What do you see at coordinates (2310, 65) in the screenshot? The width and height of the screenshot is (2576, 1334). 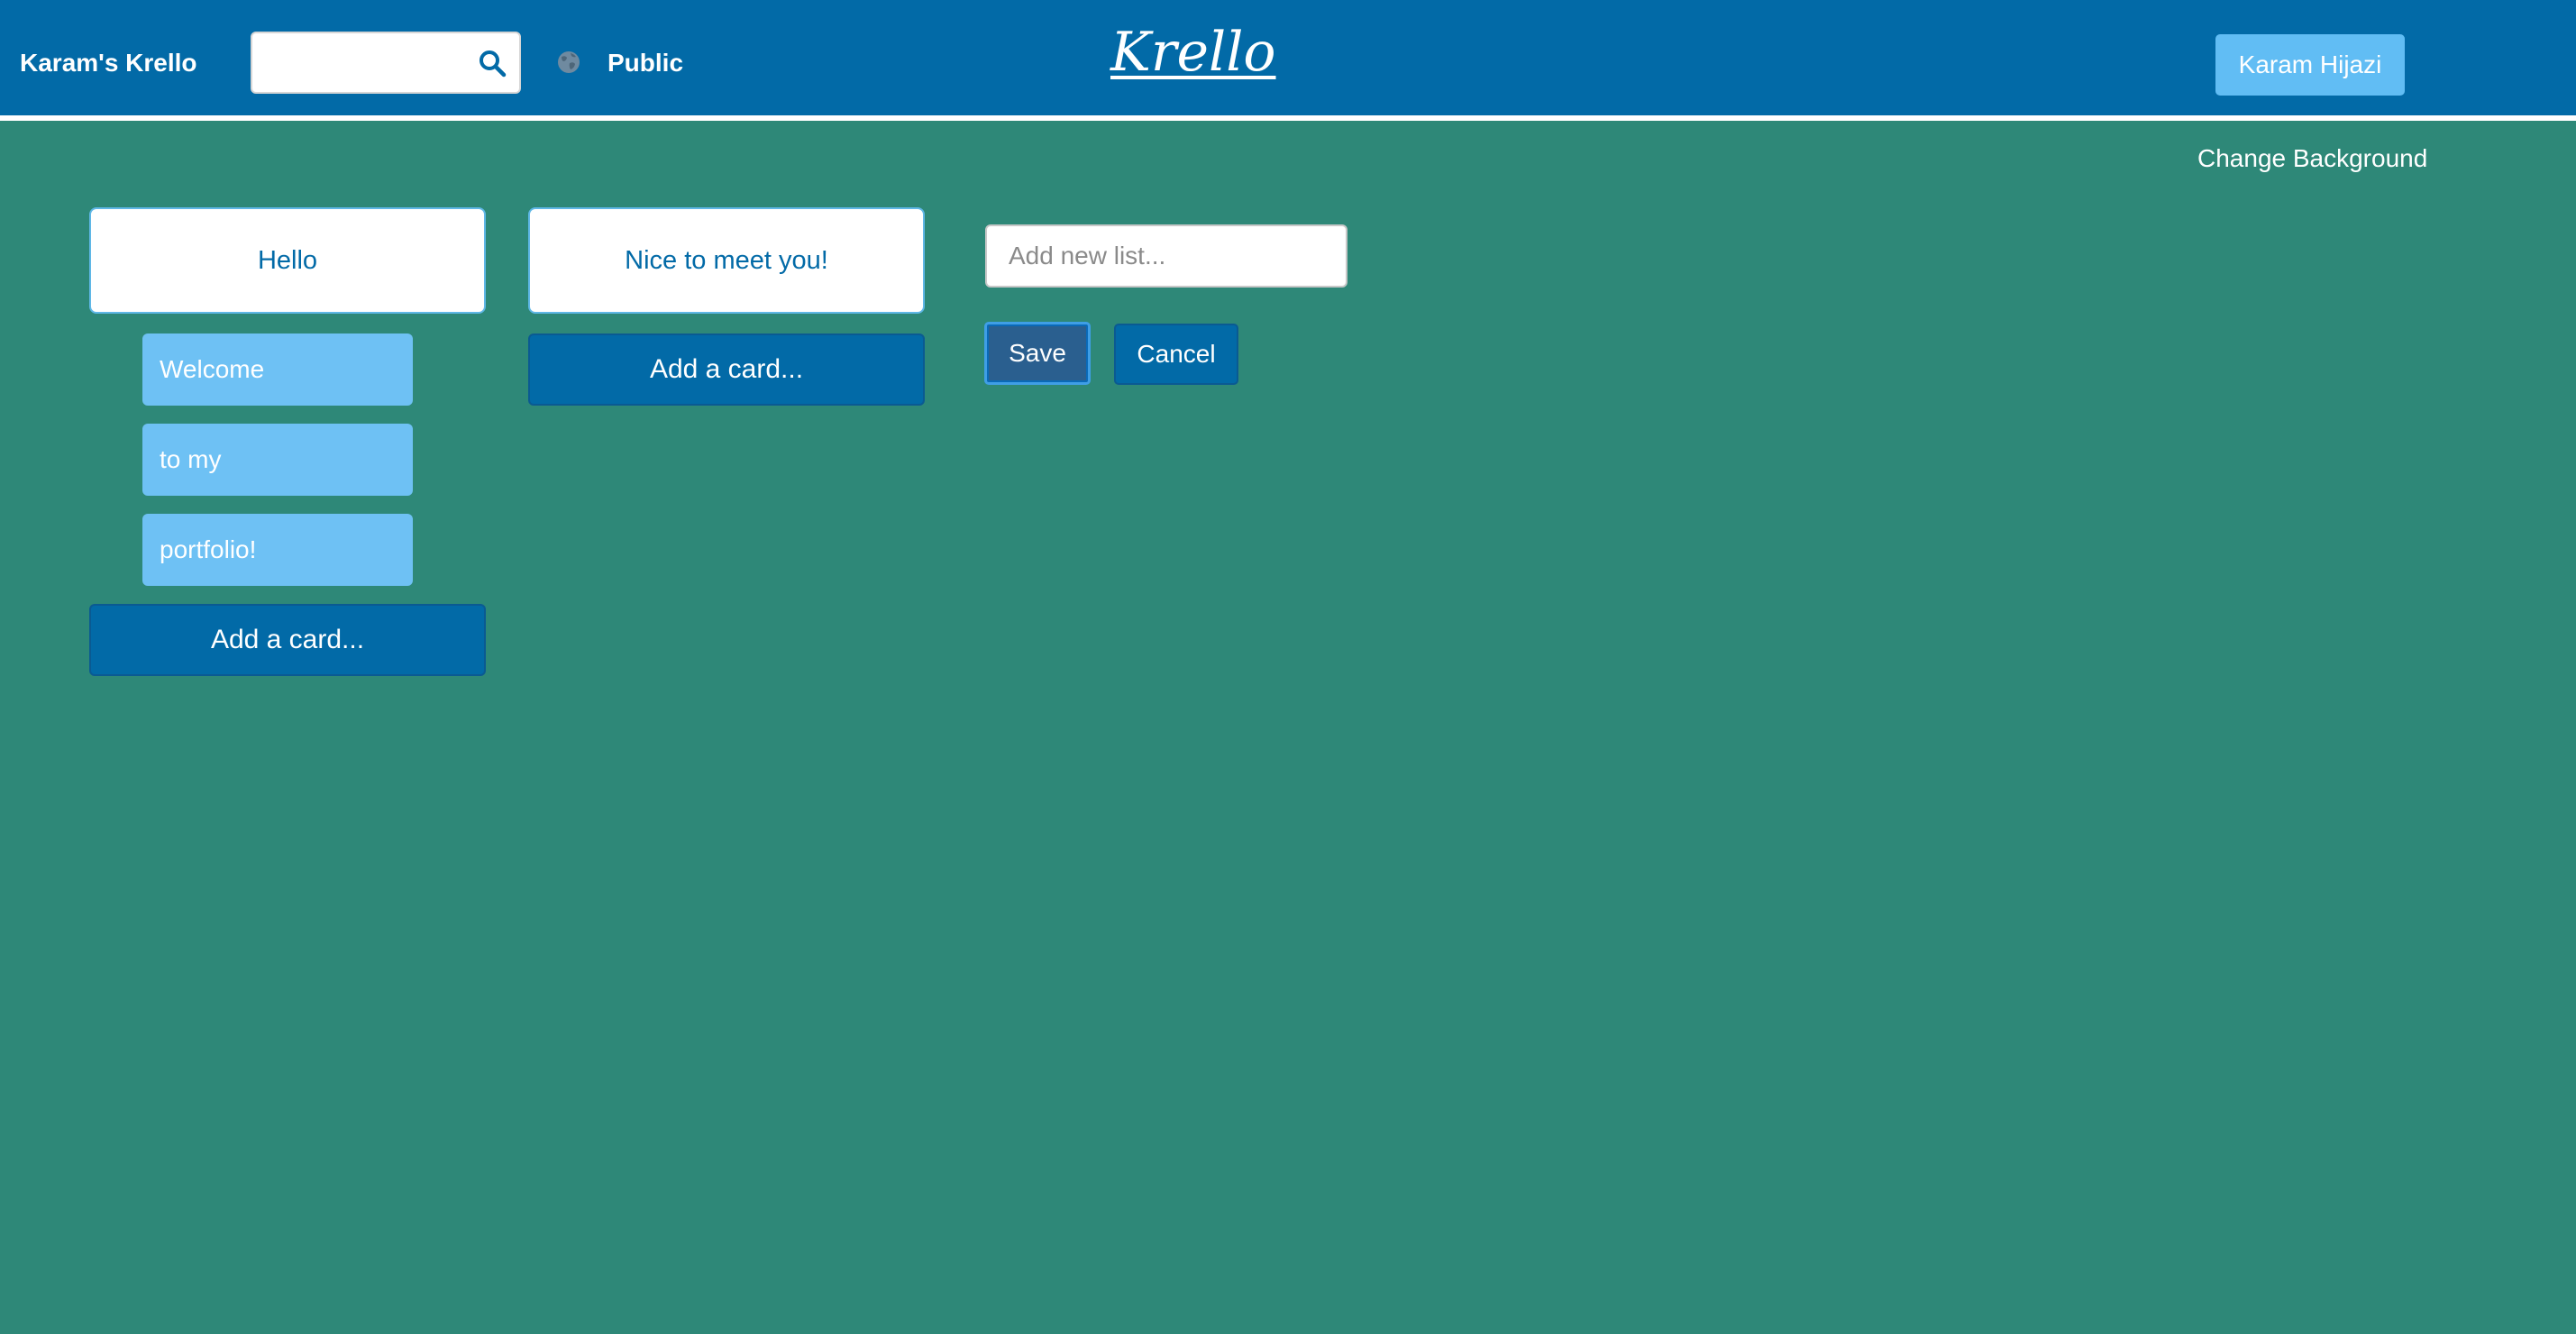 I see `user-menu-button: Karam Hijazi` at bounding box center [2310, 65].